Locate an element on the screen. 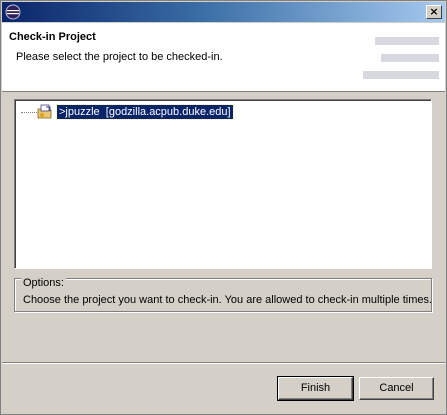  close-button: × is located at coordinates (434, 12).